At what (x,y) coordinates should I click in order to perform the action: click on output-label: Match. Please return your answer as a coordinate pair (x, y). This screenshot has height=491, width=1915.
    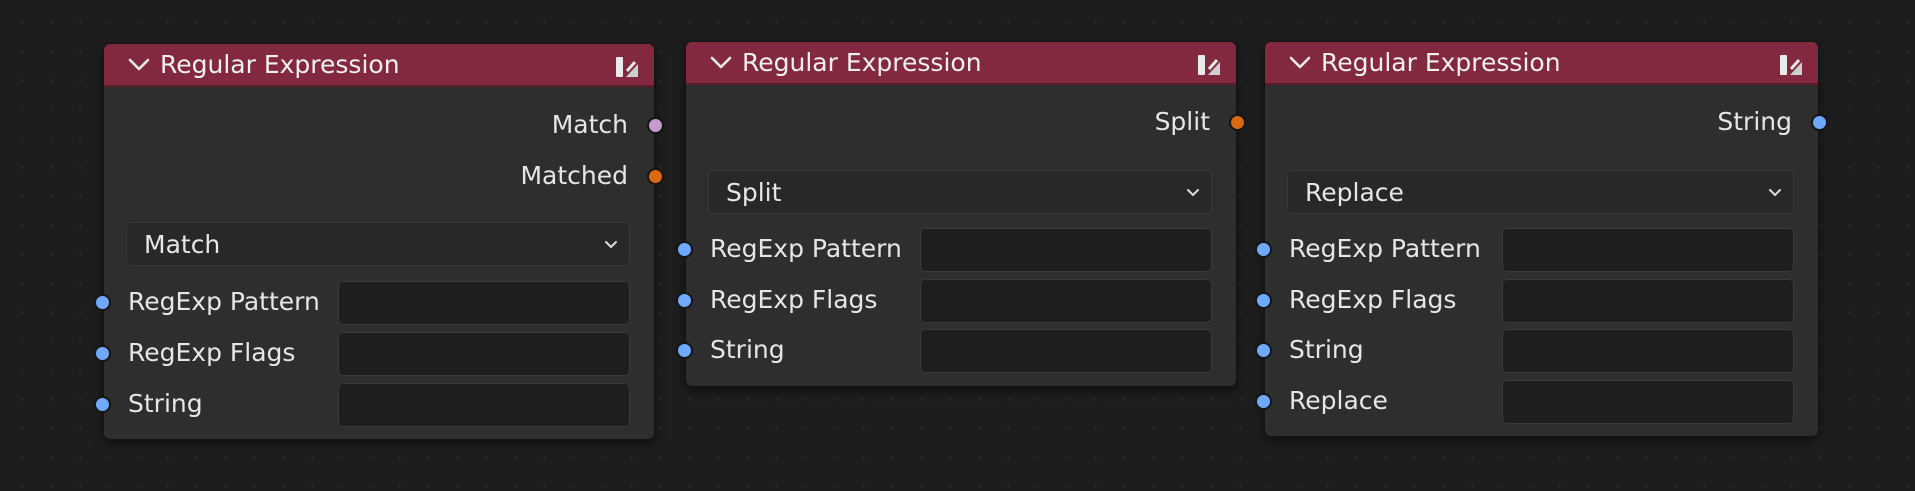
    Looking at the image, I should click on (589, 124).